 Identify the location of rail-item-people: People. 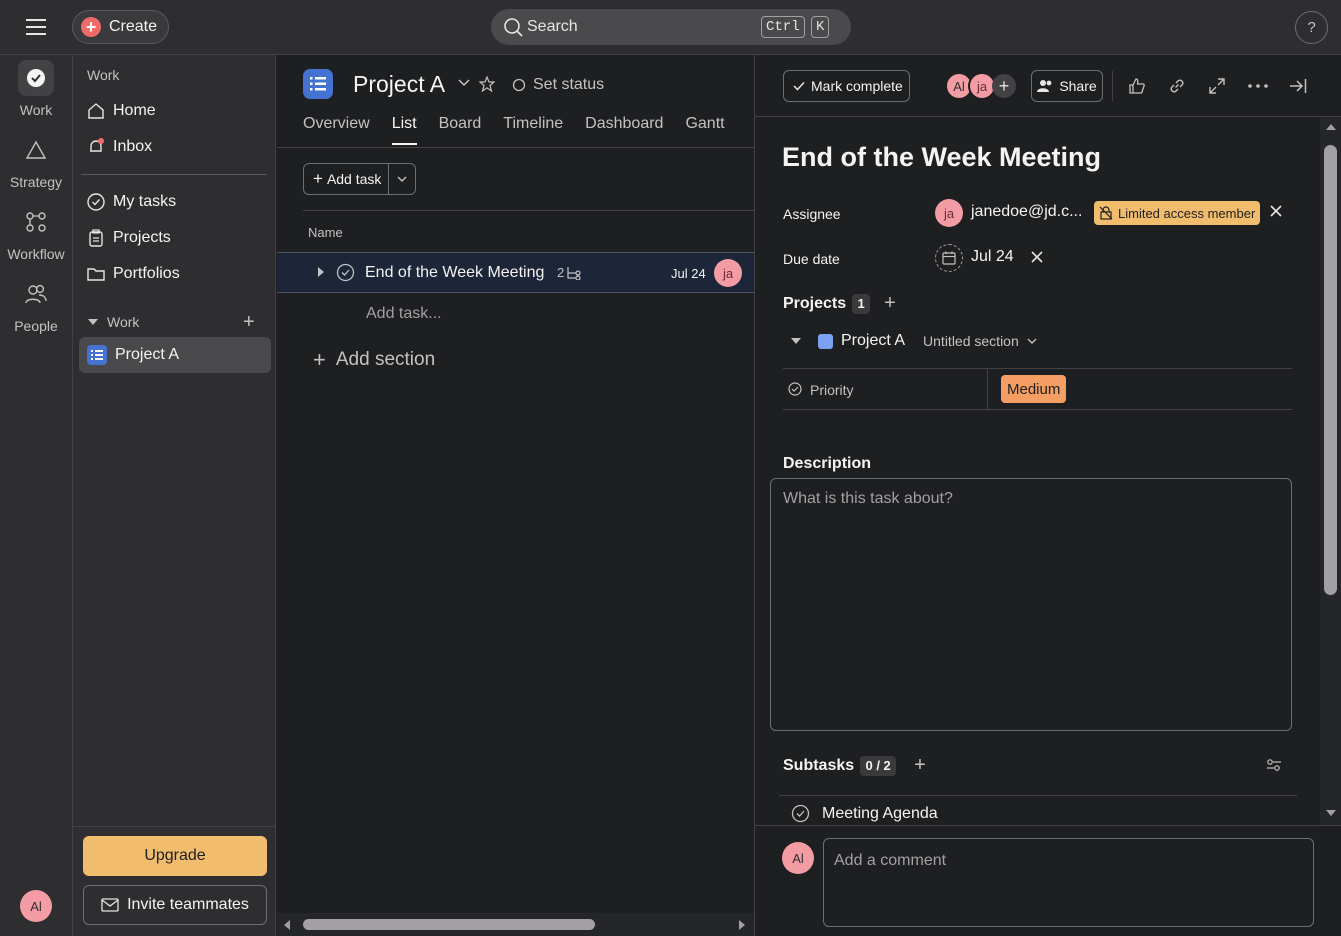
(36, 305).